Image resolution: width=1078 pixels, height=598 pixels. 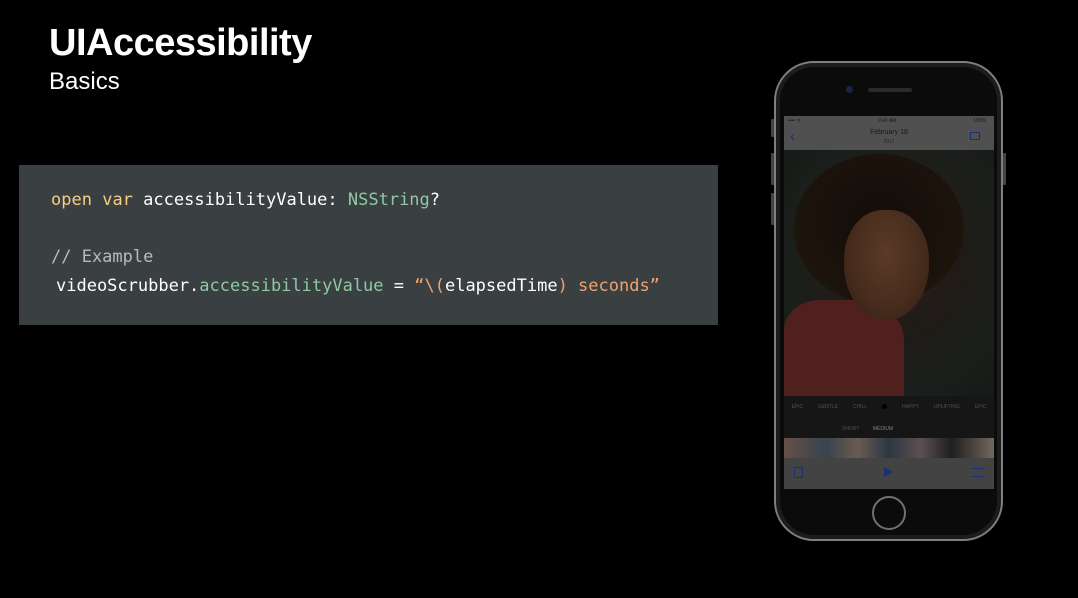 What do you see at coordinates (429, 286) in the screenshot?
I see `code-string-open: “\(` at bounding box center [429, 286].